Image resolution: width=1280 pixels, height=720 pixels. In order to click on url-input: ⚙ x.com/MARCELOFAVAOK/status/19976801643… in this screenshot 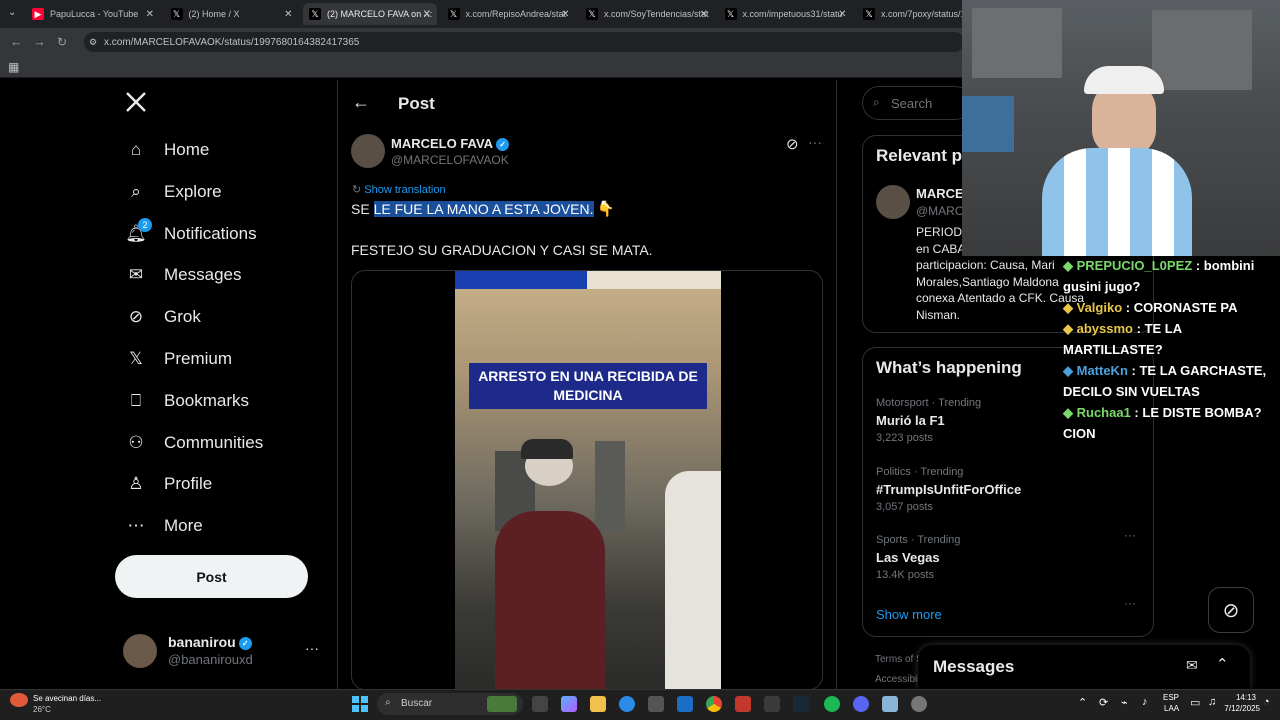, I will do `click(524, 42)`.